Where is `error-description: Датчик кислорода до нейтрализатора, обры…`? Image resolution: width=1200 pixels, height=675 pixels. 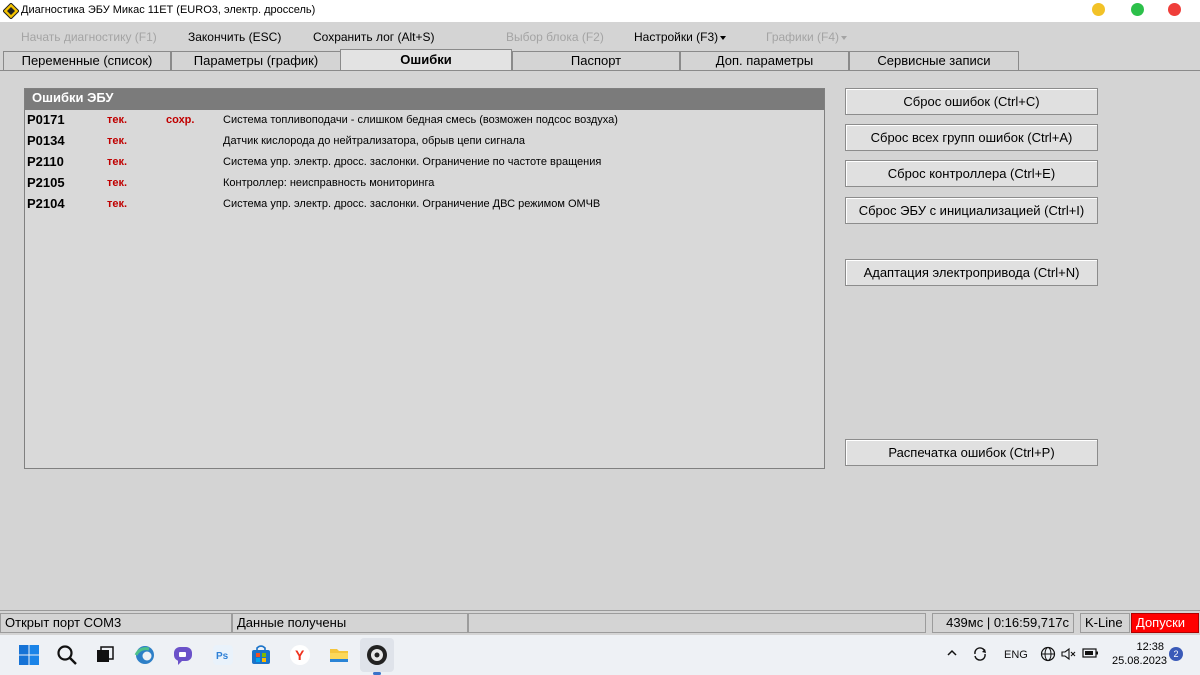
error-description: Датчик кислорода до нейтрализатора, обры… is located at coordinates (374, 141).